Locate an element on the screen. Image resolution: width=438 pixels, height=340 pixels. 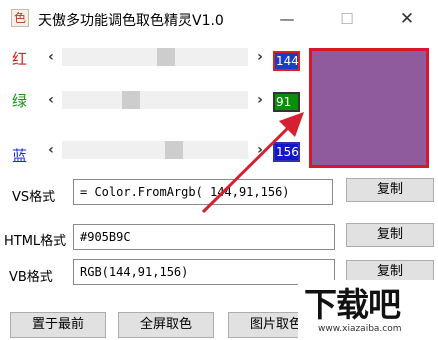
blue-slider-track is located at coordinates (155, 150).